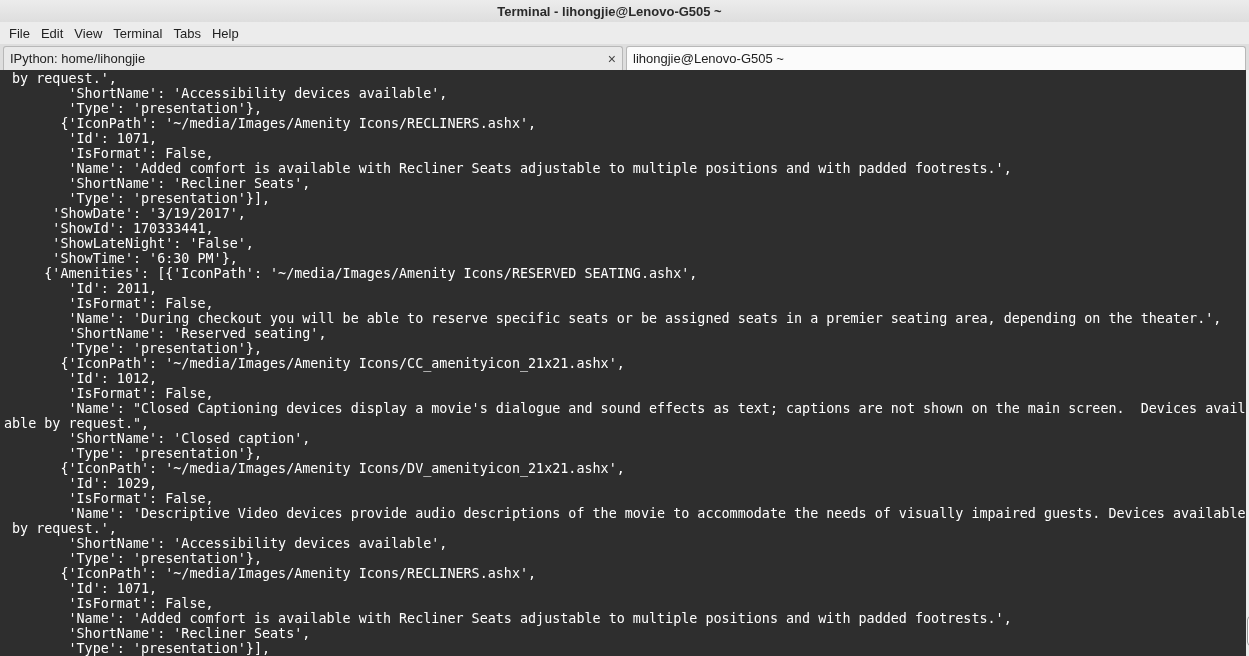 This screenshot has height=656, width=1249. I want to click on scrollbar, so click(1247, 363).